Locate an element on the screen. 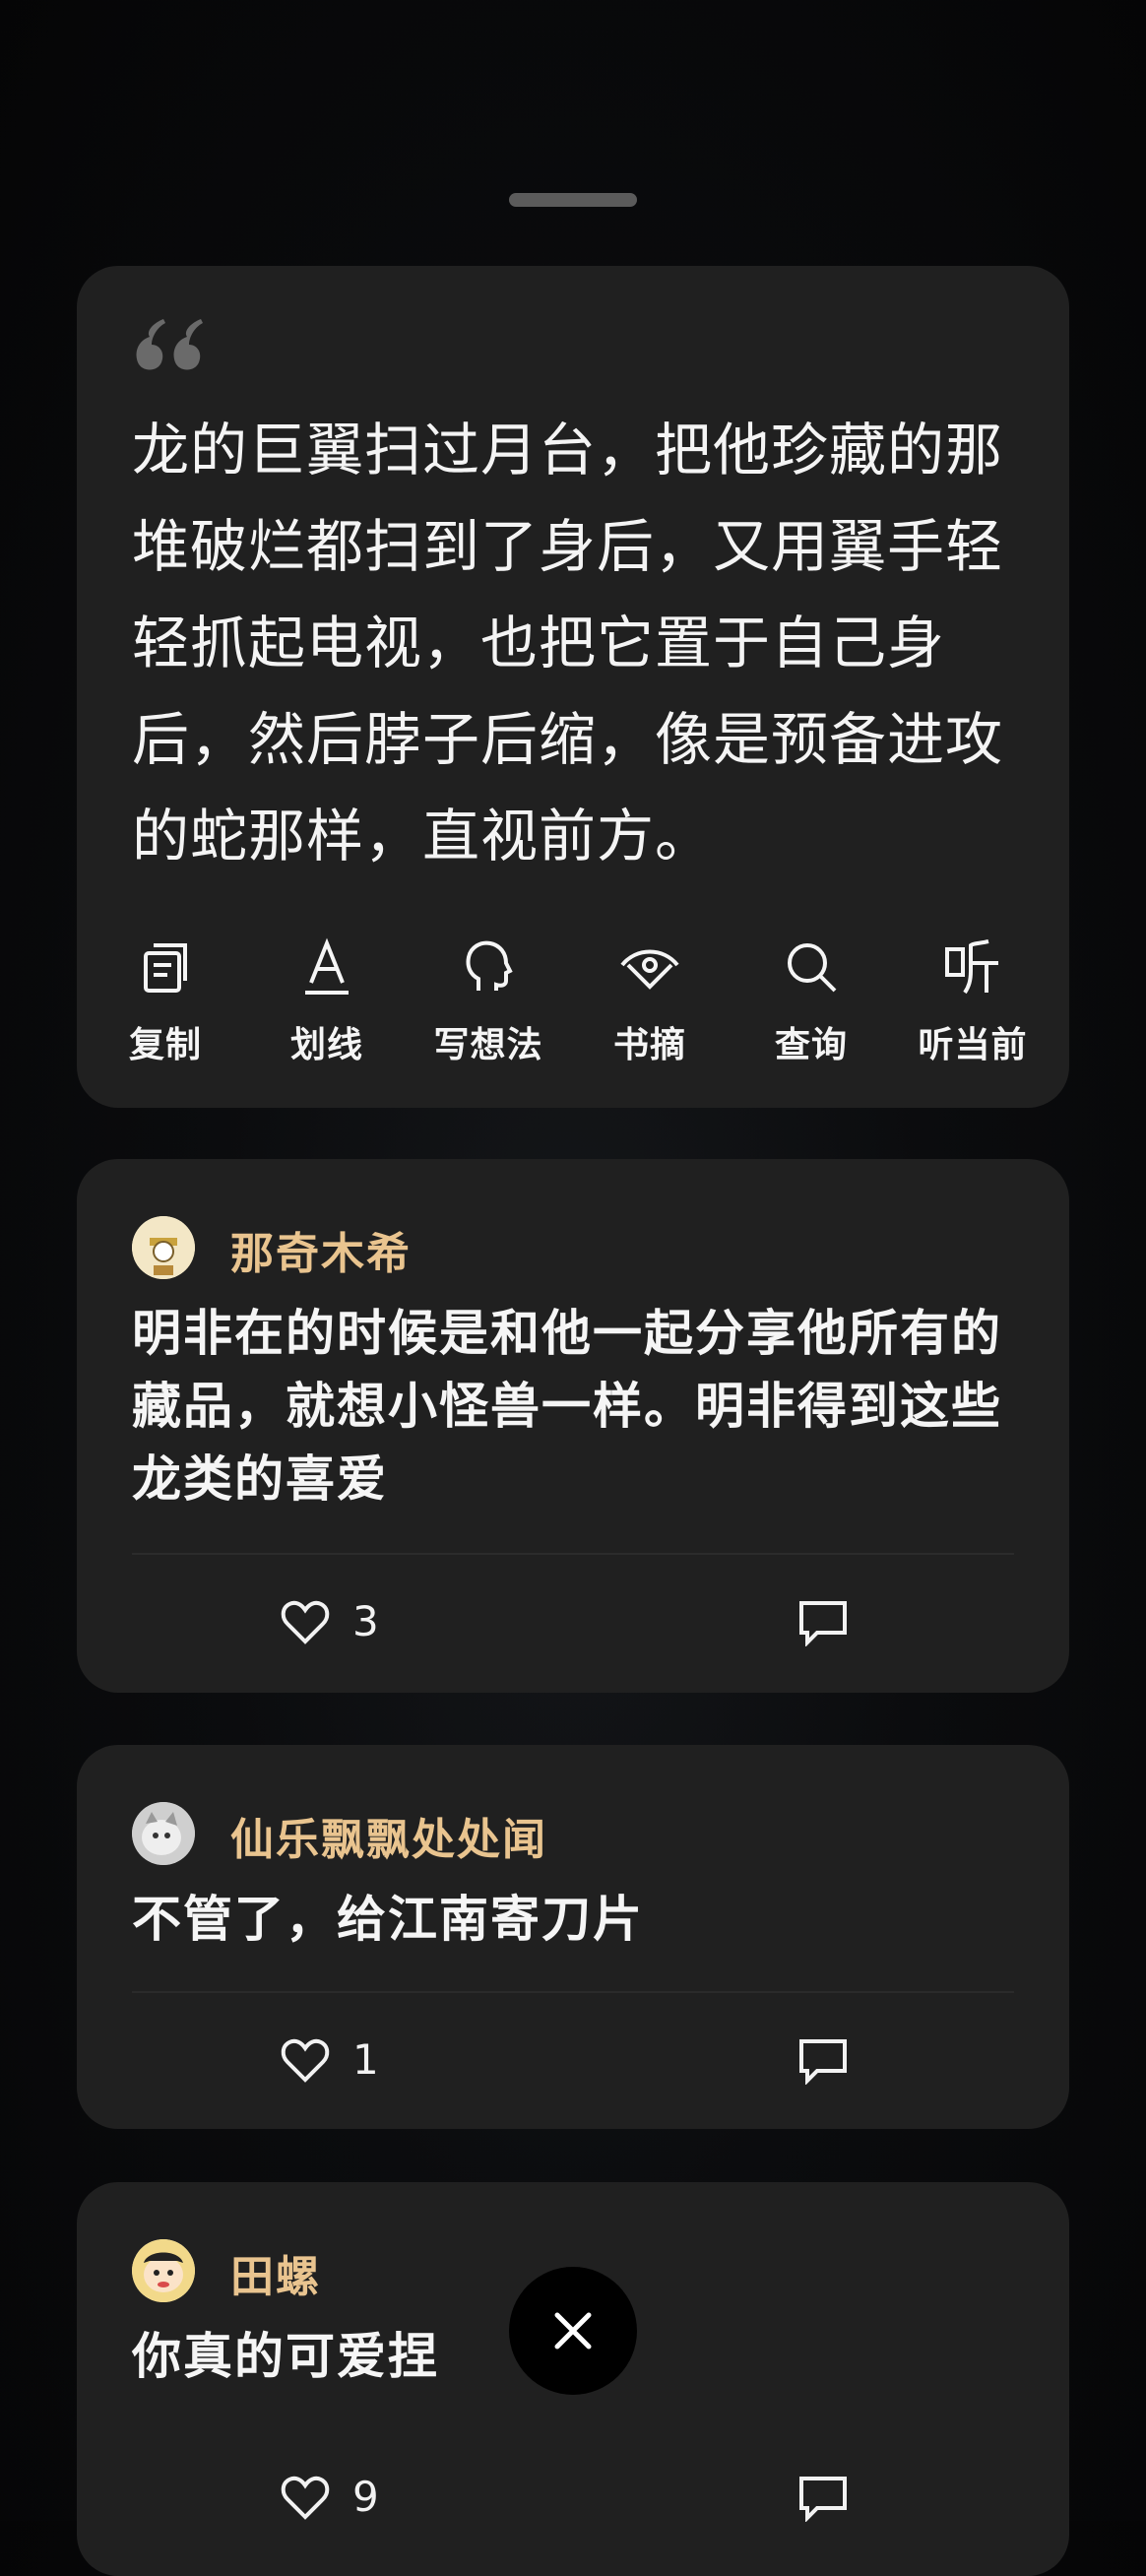 Image resolution: width=1146 pixels, height=2576 pixels. close-icon is located at coordinates (573, 2331).